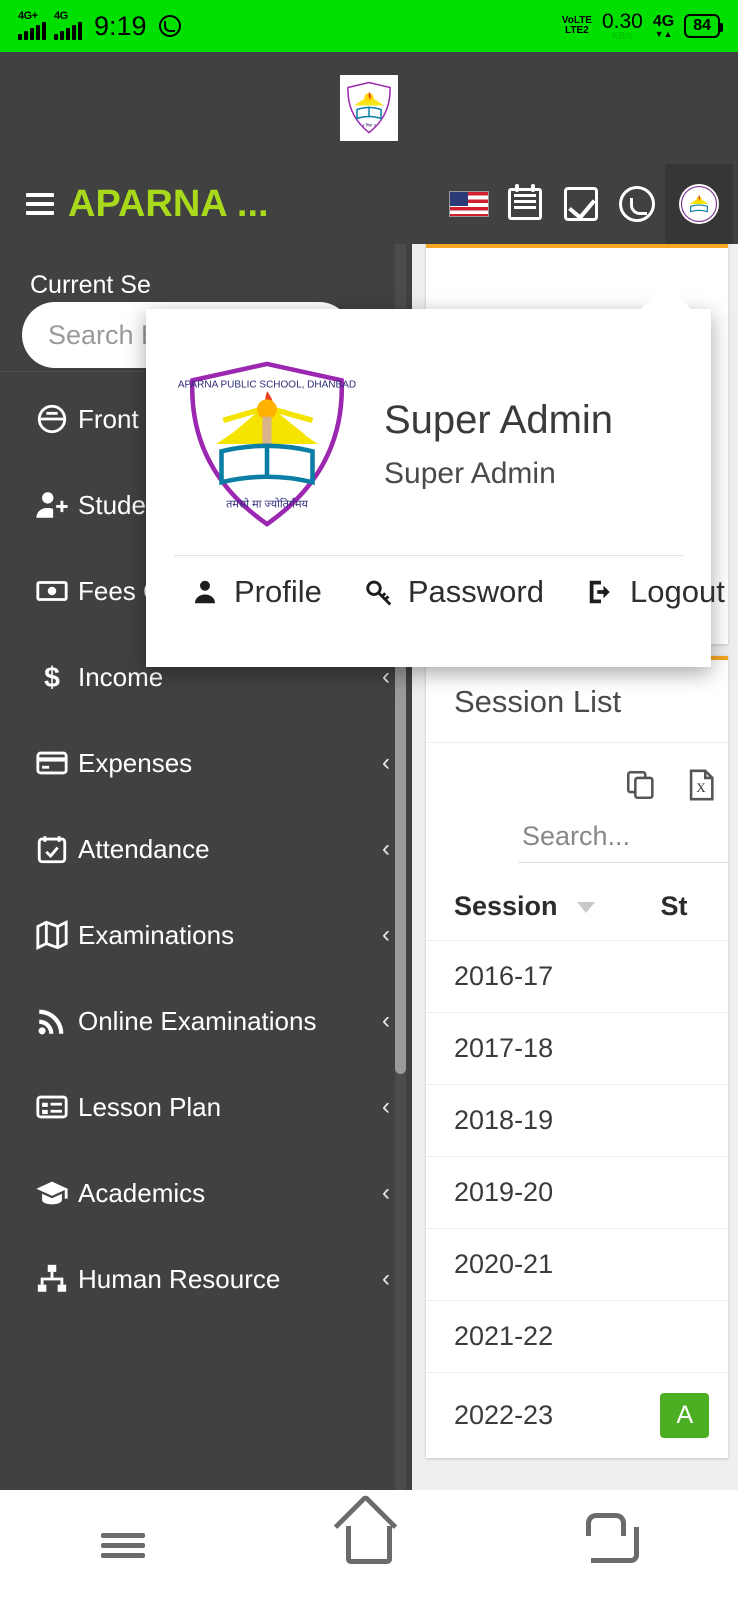 The height and width of the screenshot is (1600, 738). I want to click on sidebar-item-attendance: Attendance ‹, so click(206, 849).